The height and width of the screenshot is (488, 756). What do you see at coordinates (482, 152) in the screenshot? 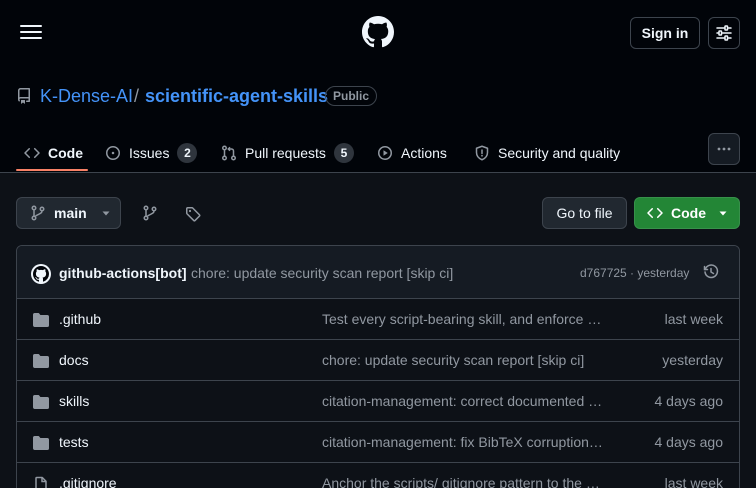
I see `shield-icon` at bounding box center [482, 152].